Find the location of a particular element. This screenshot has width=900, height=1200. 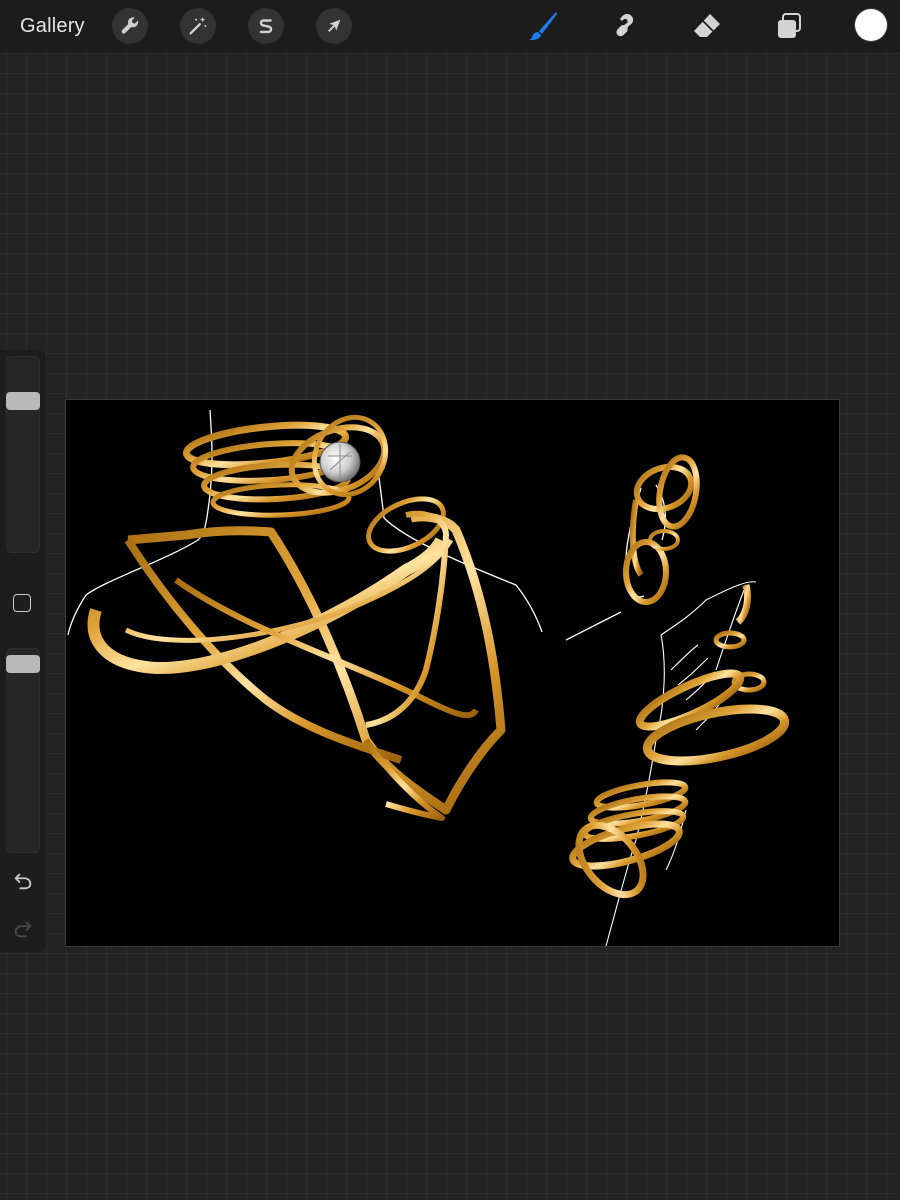

adjustments-button is located at coordinates (198, 26).